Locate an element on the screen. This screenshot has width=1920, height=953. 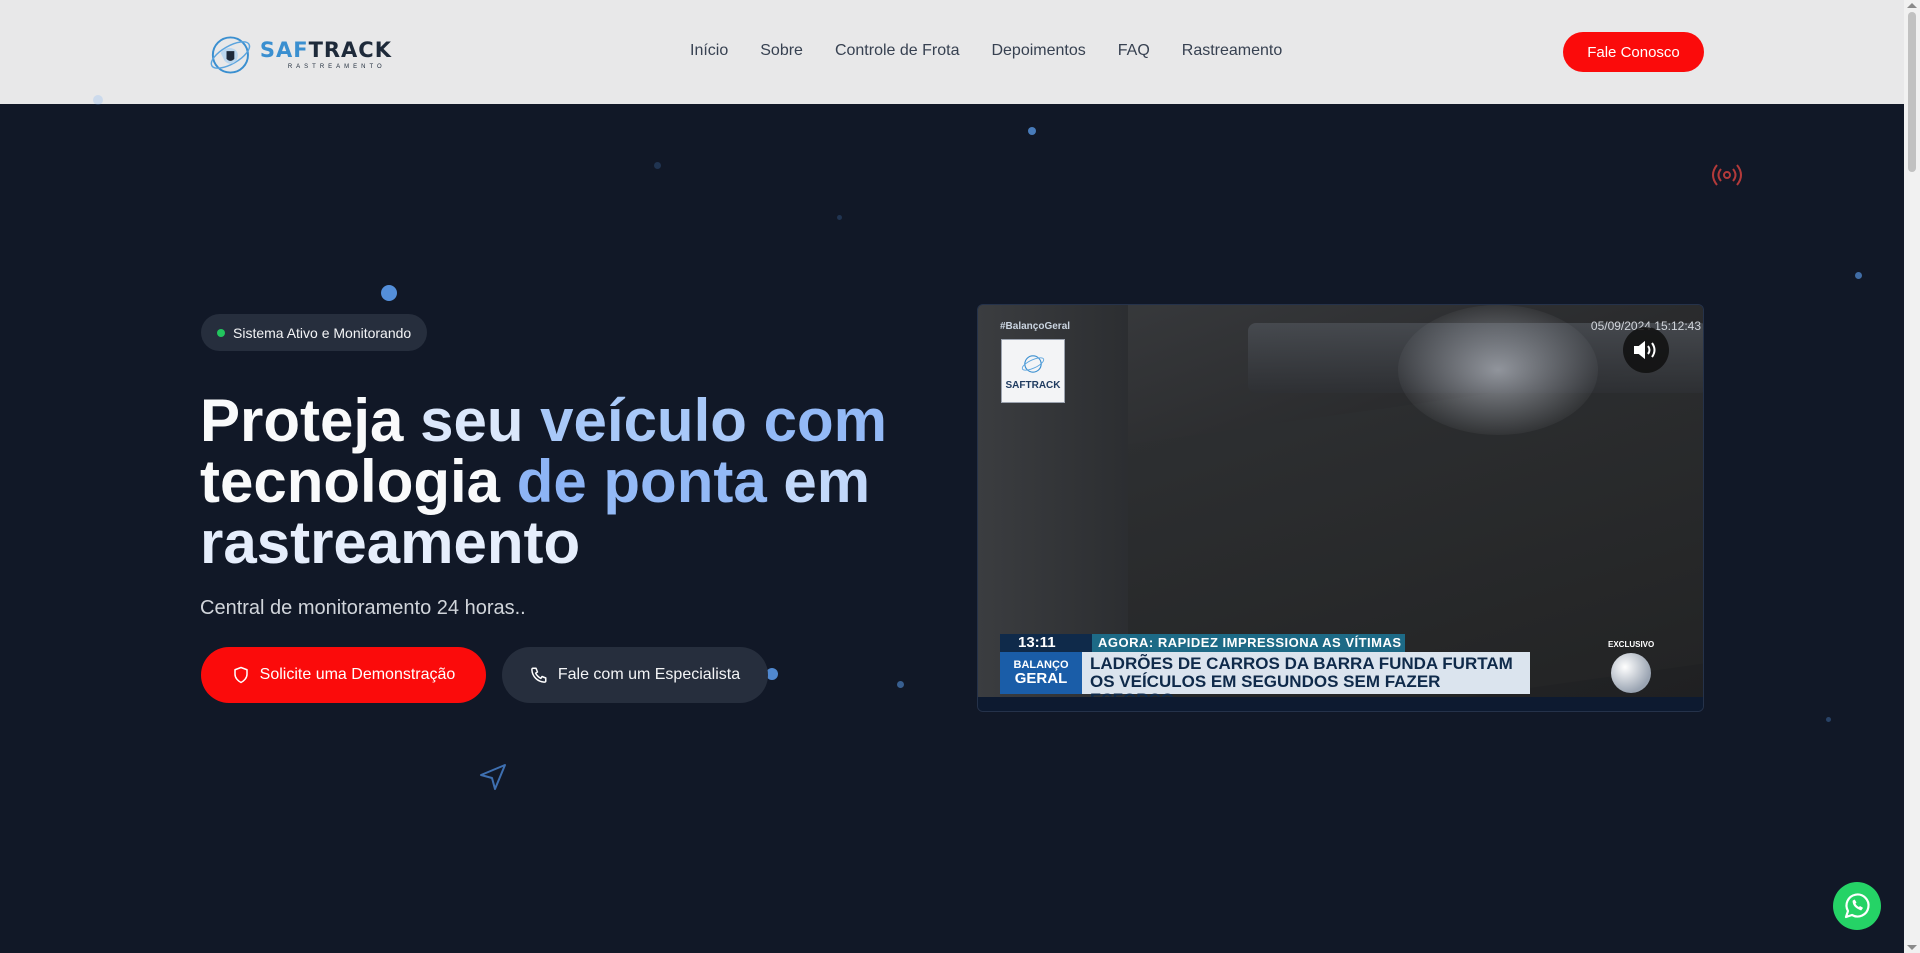
request-demo-button: Solicite uma Demonstração is located at coordinates (343, 675).